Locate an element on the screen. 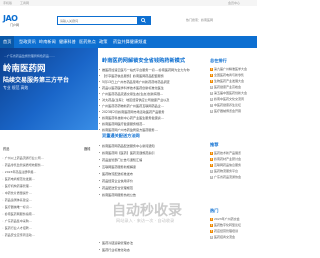  list-item: 药品配送安全管理规范 is located at coordinates (151, 188).